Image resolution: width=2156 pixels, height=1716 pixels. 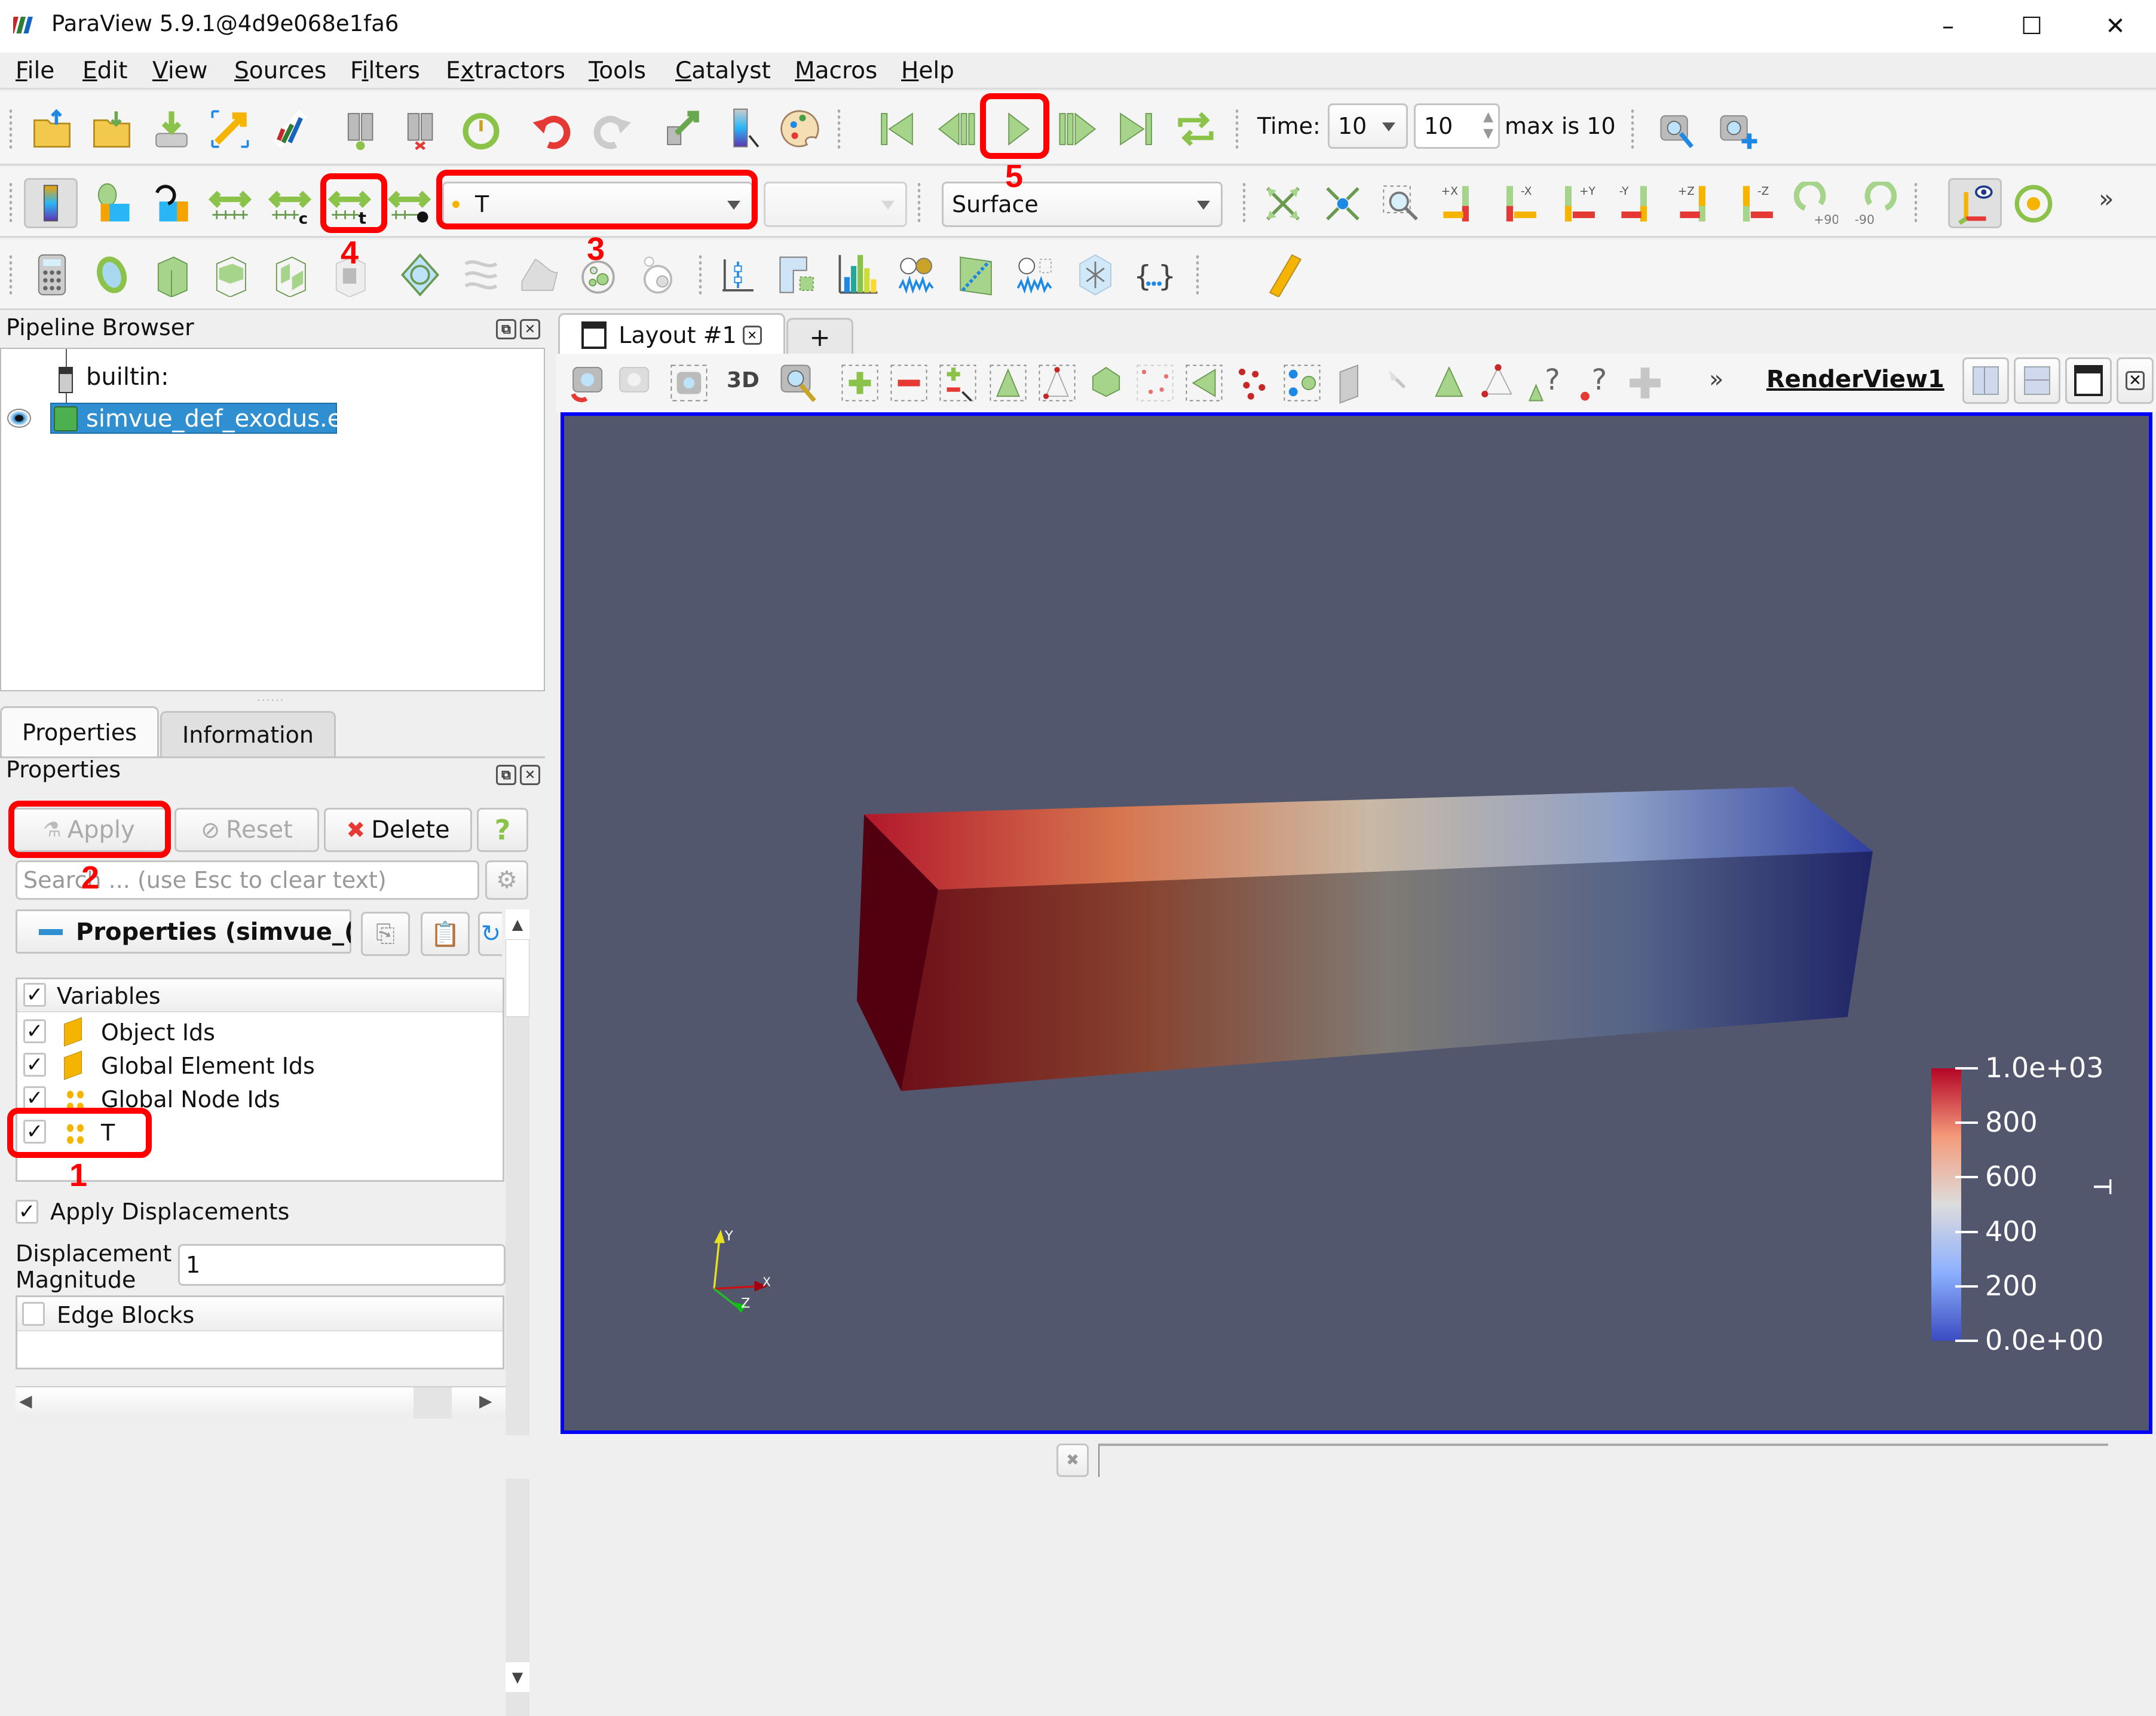 I want to click on variable-row: ✓ Global Node Ids, so click(x=256, y=1099).